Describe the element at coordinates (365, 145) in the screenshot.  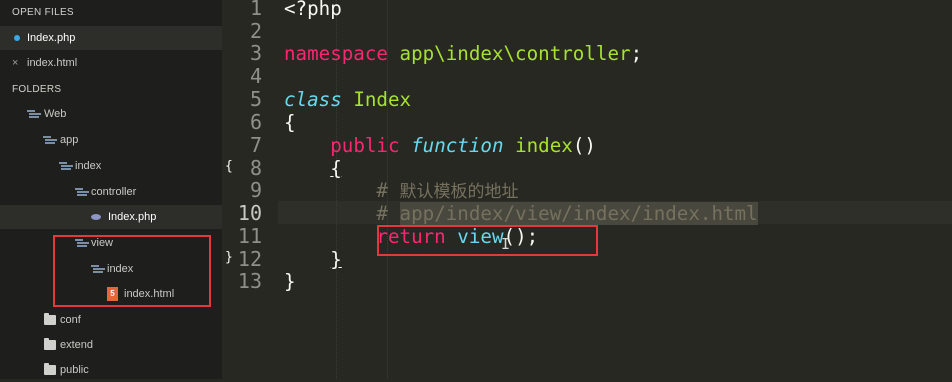
I see `keyword-public: public` at that location.